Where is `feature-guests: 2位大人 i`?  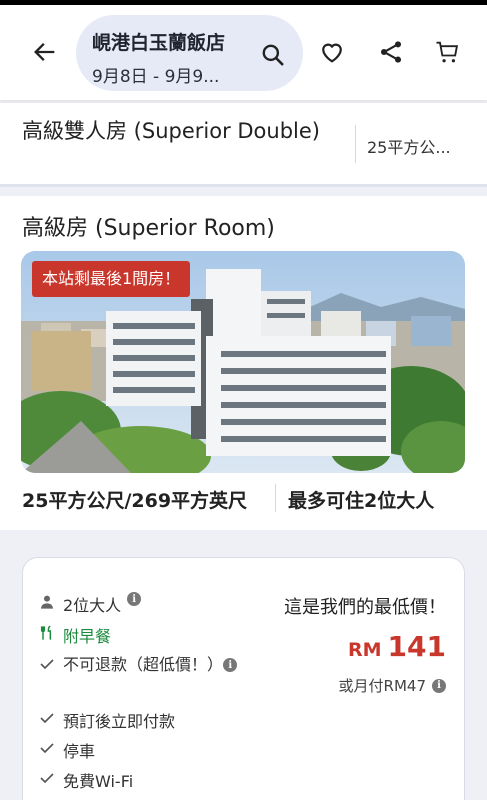
feature-guests: 2位大人 i is located at coordinates (89, 604).